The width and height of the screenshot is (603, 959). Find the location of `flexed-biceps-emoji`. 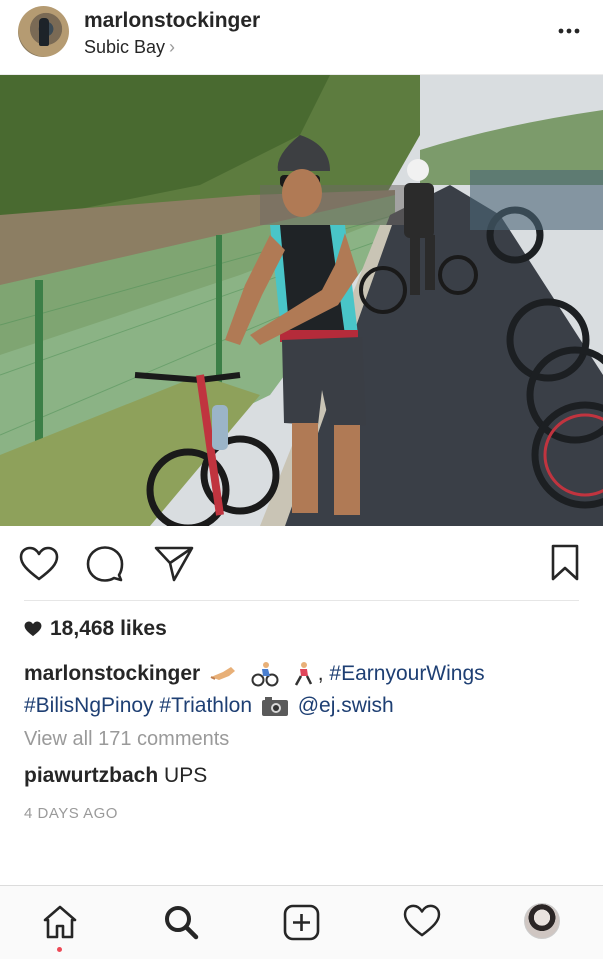

flexed-biceps-emoji is located at coordinates (223, 674).